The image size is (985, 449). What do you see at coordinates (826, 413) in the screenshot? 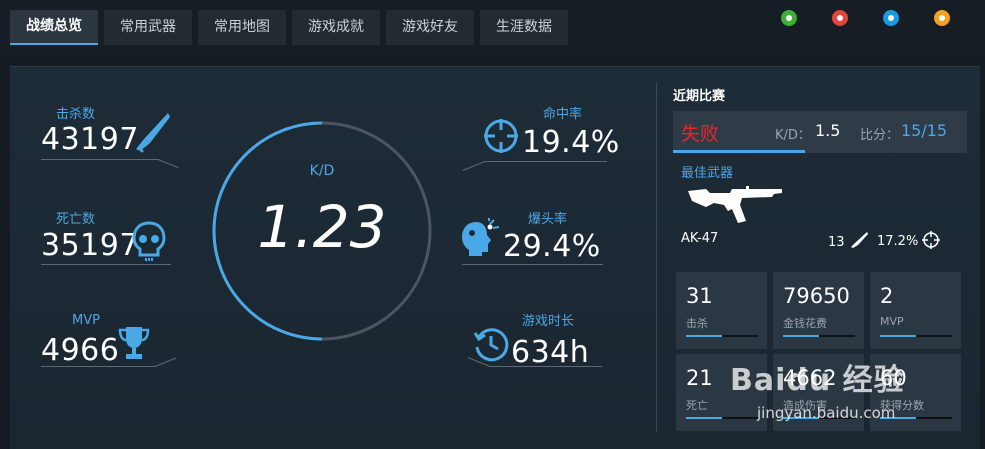
I see `baidu-watermark-url: jingyan.baidu.com` at bounding box center [826, 413].